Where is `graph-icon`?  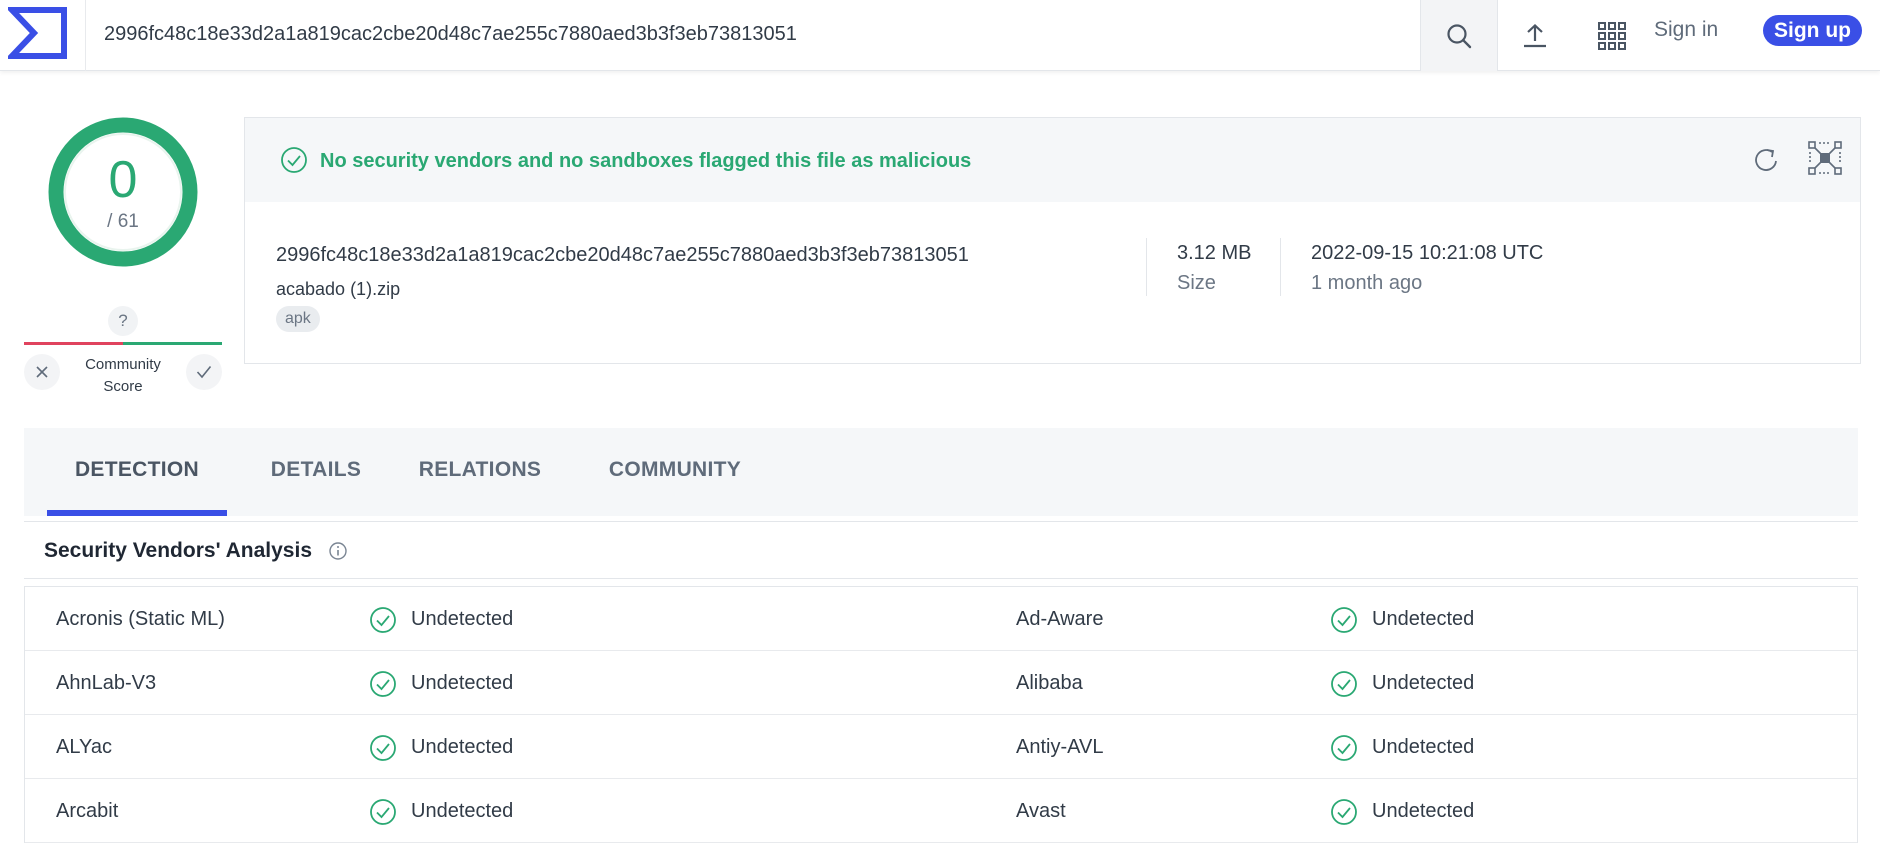 graph-icon is located at coordinates (1825, 158).